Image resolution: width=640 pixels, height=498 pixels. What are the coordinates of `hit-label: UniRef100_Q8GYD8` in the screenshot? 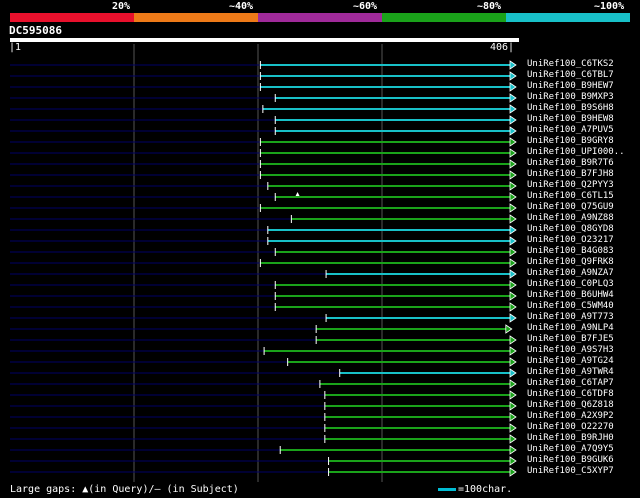 It's located at (583, 229).